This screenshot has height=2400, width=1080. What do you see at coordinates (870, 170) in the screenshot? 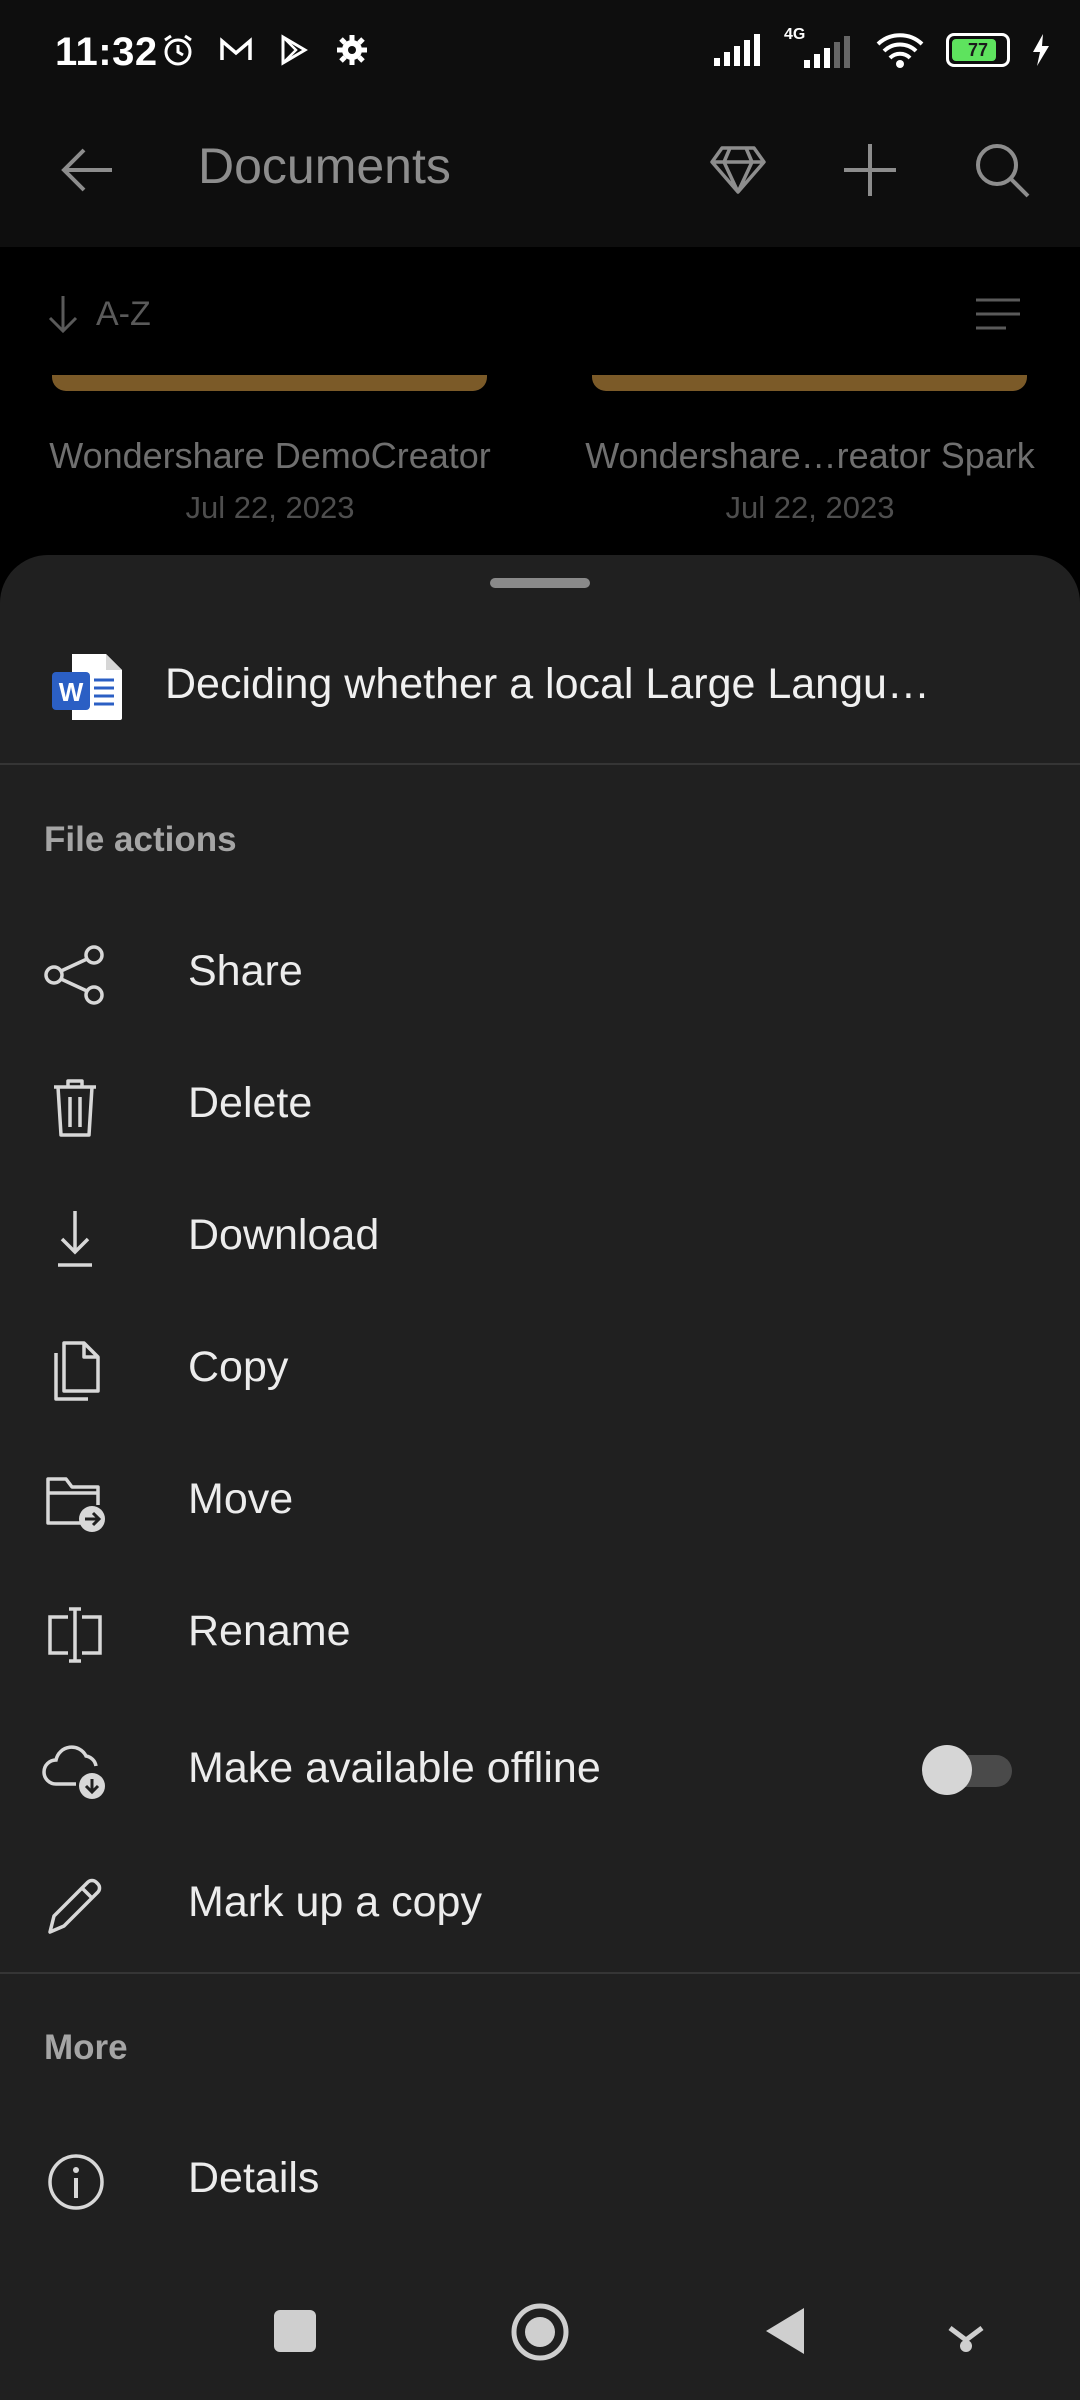
I see `add-icon` at bounding box center [870, 170].